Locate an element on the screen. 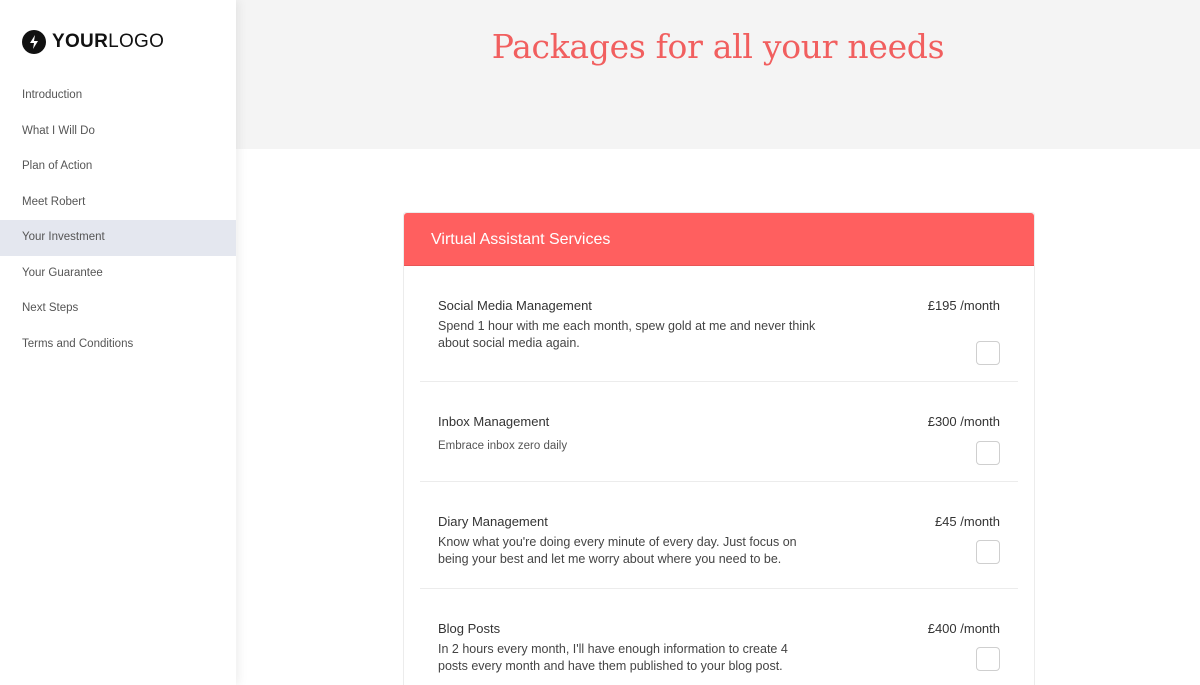  lightning-bolt-icon is located at coordinates (34, 42).